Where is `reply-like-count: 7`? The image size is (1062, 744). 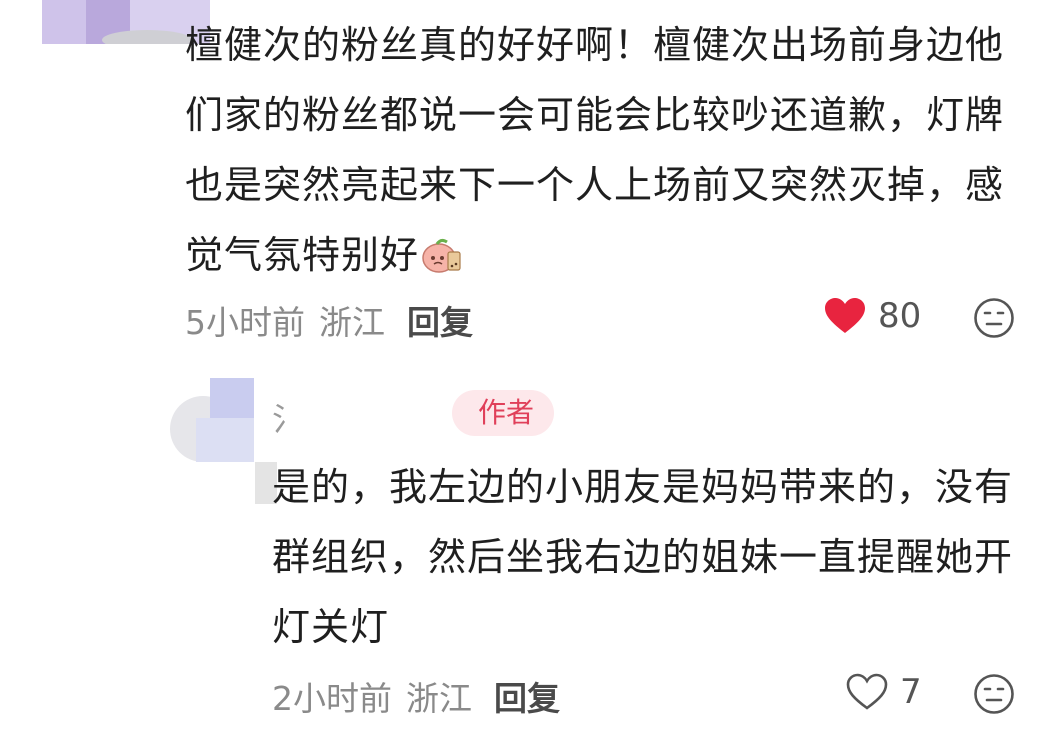 reply-like-count: 7 is located at coordinates (911, 692).